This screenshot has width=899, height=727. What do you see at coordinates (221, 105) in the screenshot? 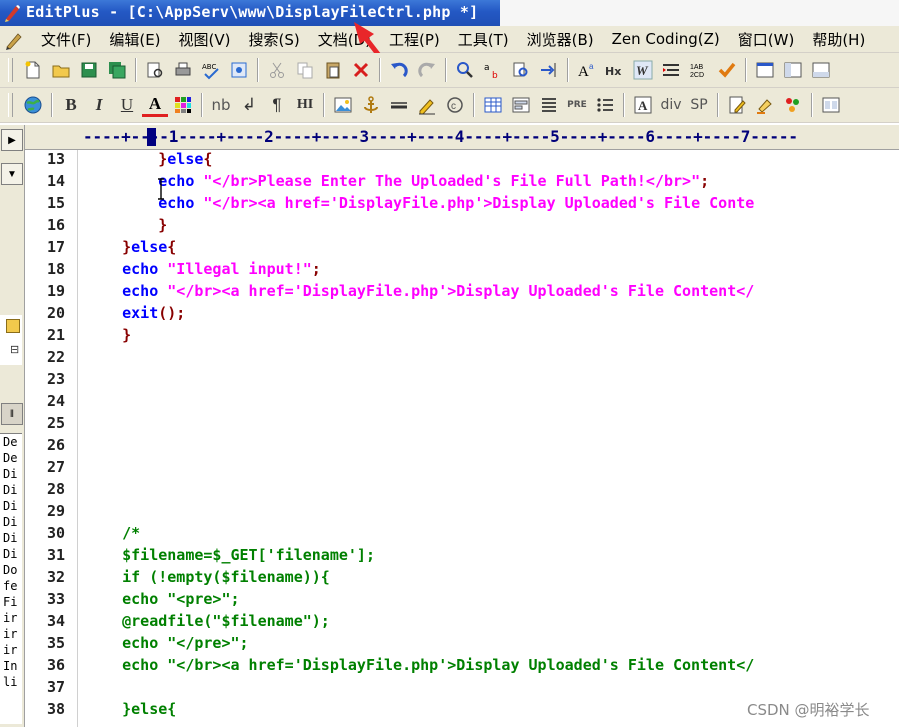
I see `nbsp-button: nb` at bounding box center [221, 105].